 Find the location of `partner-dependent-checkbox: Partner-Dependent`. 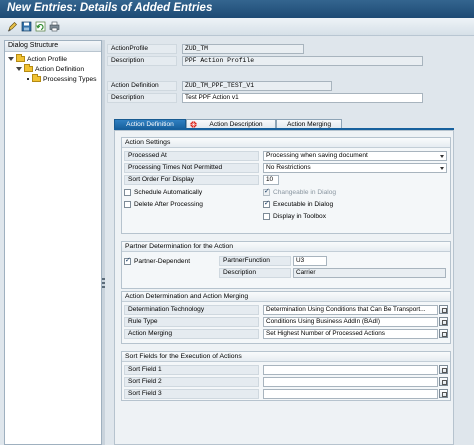

partner-dependent-checkbox: Partner-Dependent is located at coordinates (157, 261).